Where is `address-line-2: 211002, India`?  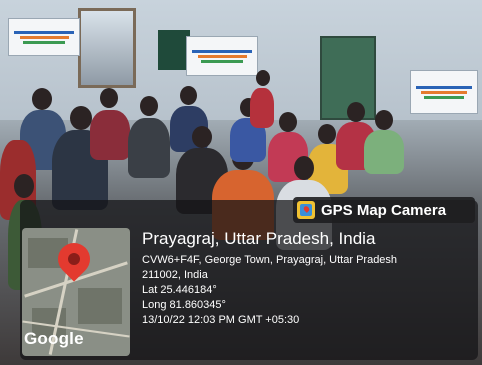 address-line-2: 211002, India is located at coordinates (175, 275).